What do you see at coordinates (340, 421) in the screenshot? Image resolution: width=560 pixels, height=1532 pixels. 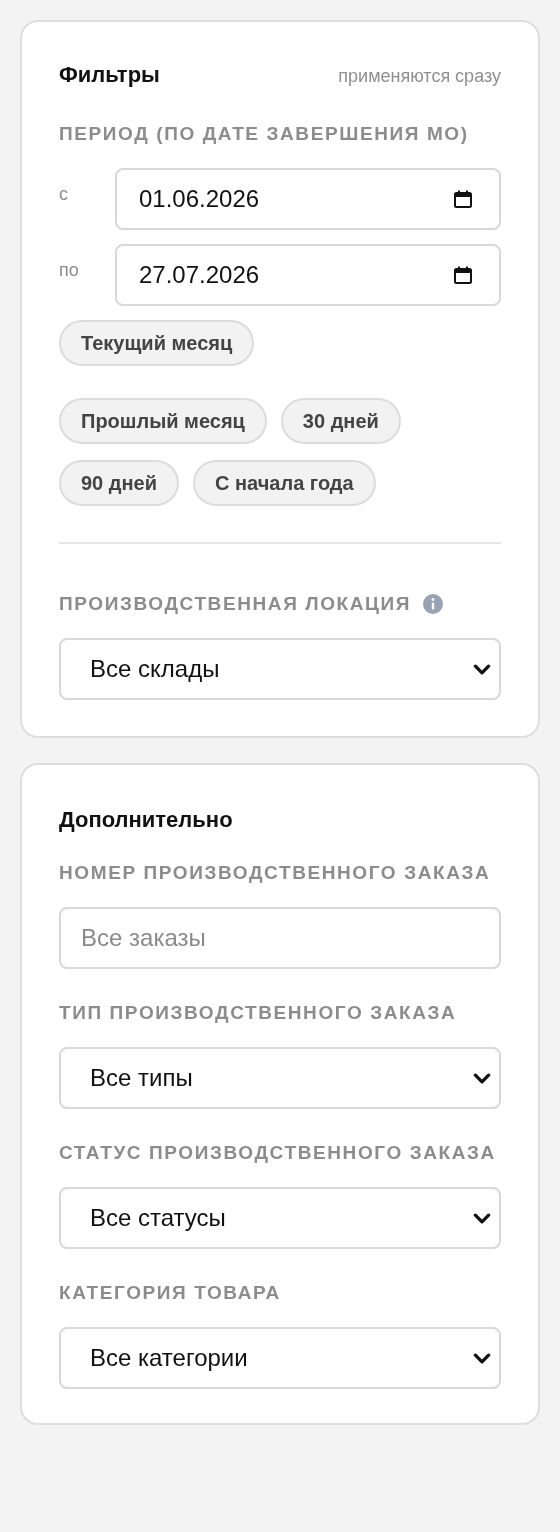 I see `preset-chip: 30 дней` at bounding box center [340, 421].